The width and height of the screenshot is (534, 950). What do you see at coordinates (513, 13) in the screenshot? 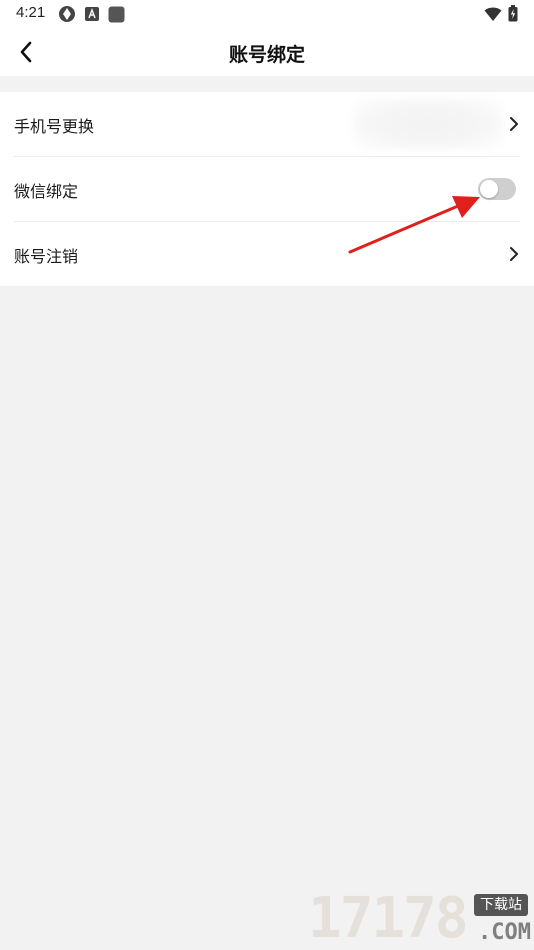
I see `battery-charging-icon` at bounding box center [513, 13].